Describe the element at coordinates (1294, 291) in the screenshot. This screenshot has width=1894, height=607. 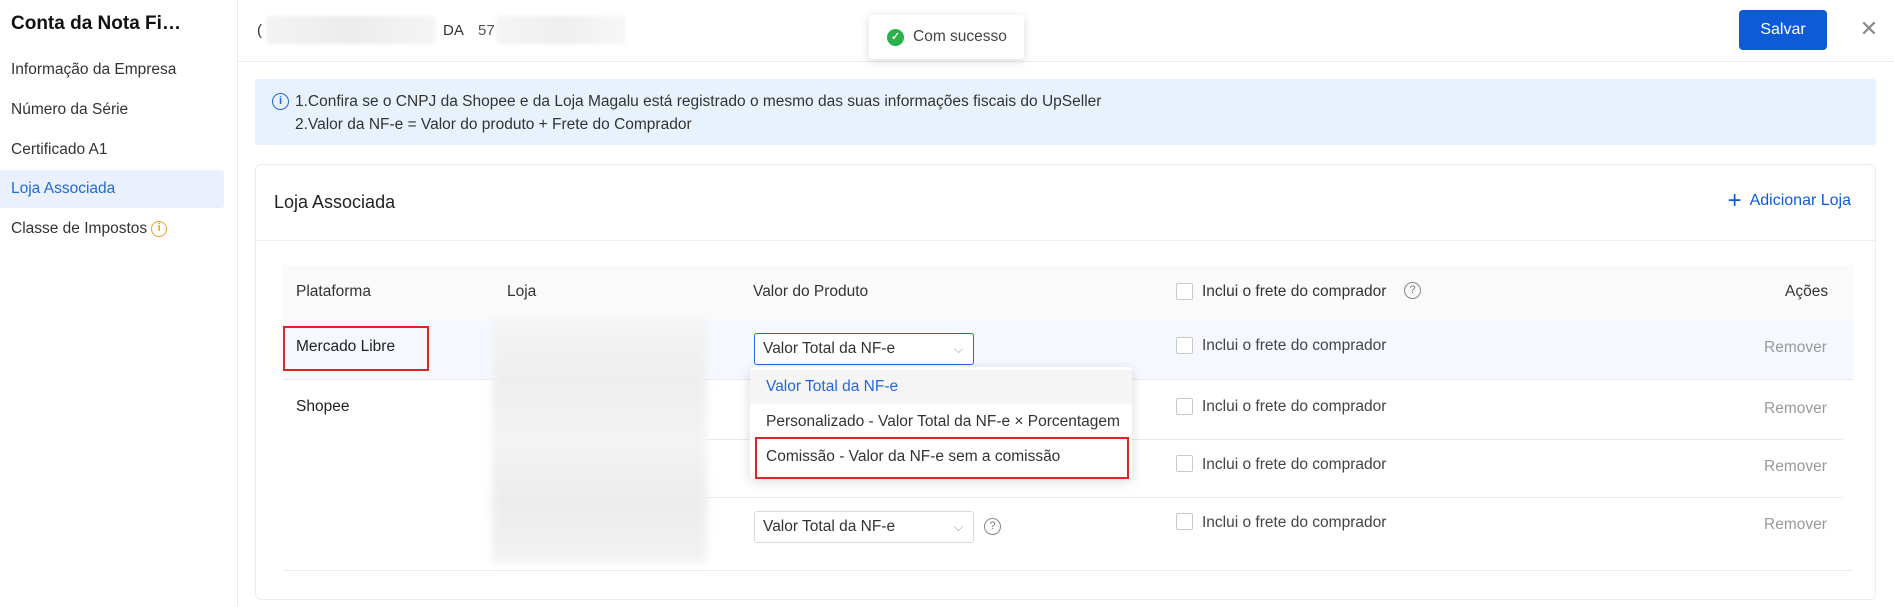
I see `col-frete: Inclui o frete do comprador` at that location.